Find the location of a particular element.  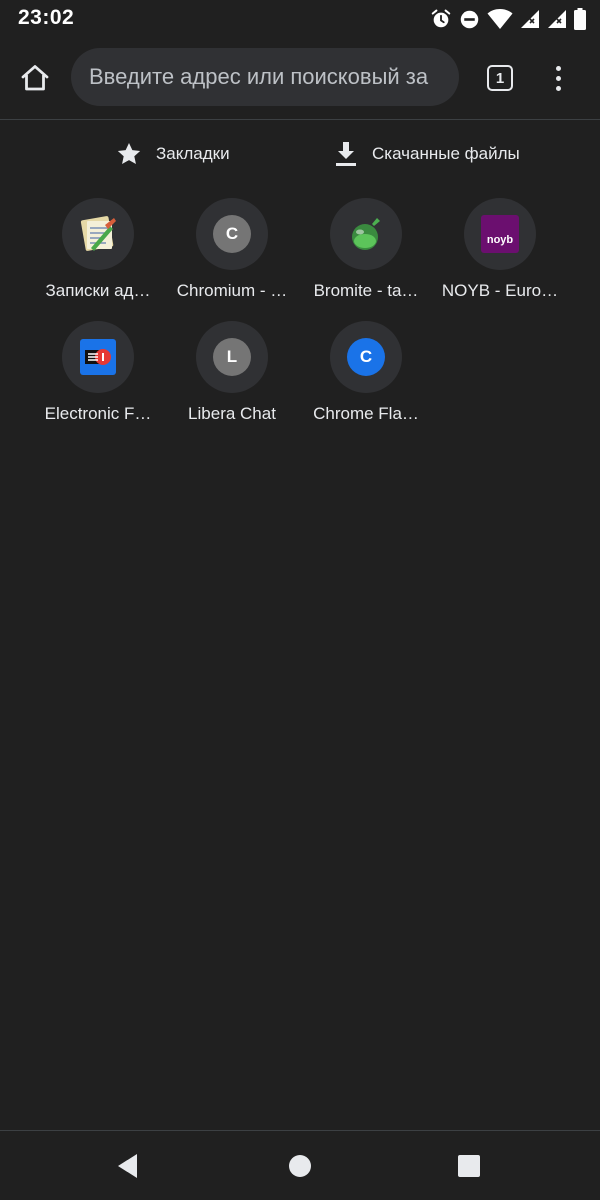

back-button is located at coordinates (128, 1166).